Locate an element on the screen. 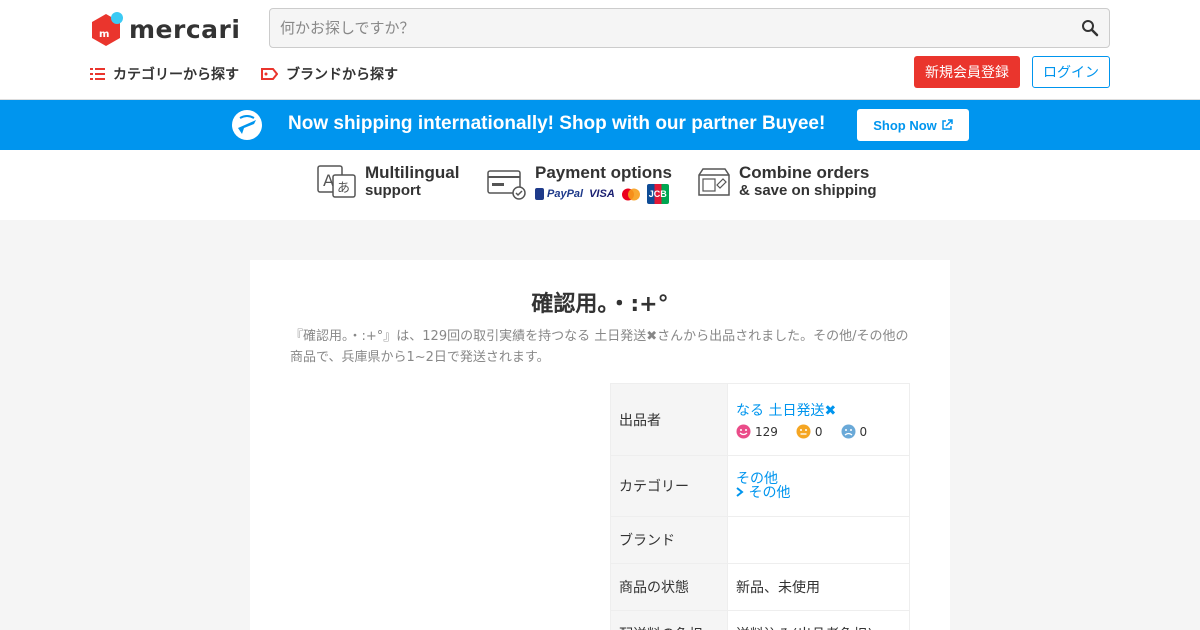  multilingual-line1: Multilingual is located at coordinates (412, 172).